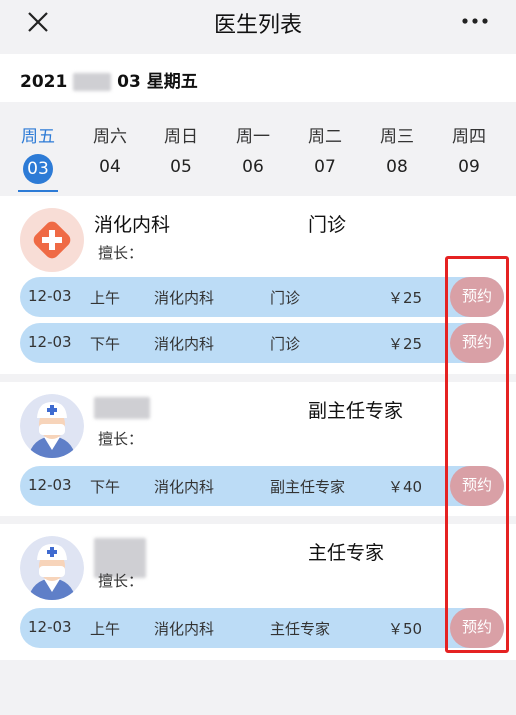 The image size is (516, 715). What do you see at coordinates (325, 148) in the screenshot?
I see `day-tab-4: 周二 07` at bounding box center [325, 148].